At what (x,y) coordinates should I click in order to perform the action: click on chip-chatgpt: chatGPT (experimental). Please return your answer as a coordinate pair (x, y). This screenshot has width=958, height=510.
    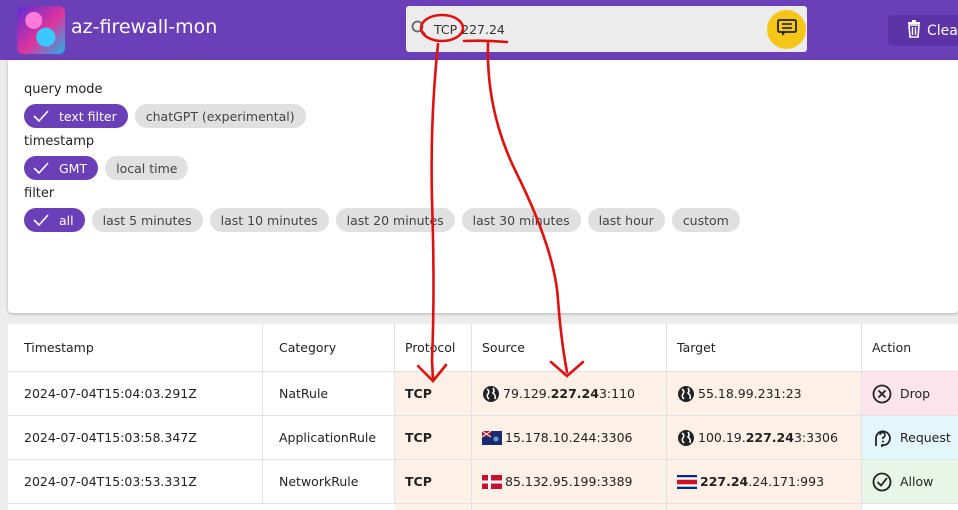
    Looking at the image, I should click on (220, 116).